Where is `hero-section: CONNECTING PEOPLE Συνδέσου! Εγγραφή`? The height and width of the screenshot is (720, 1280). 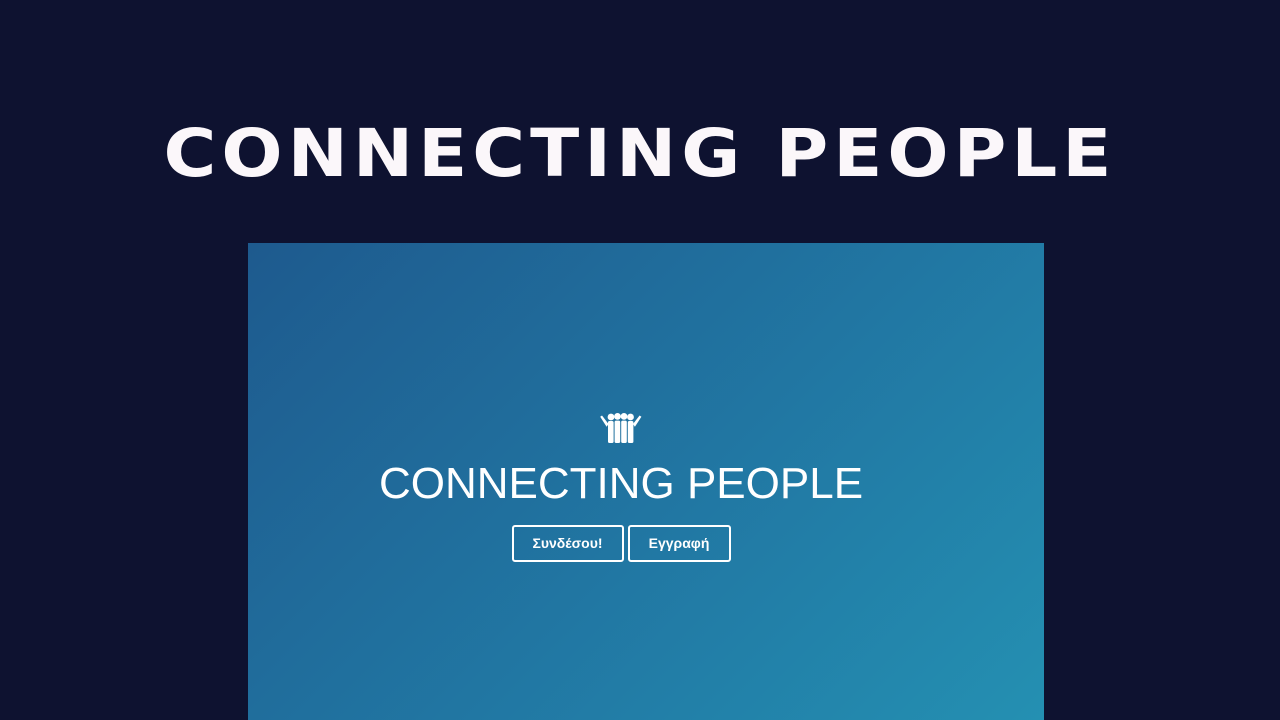 hero-section: CONNECTING PEOPLE Συνδέσου! Εγγραφή is located at coordinates (621, 486).